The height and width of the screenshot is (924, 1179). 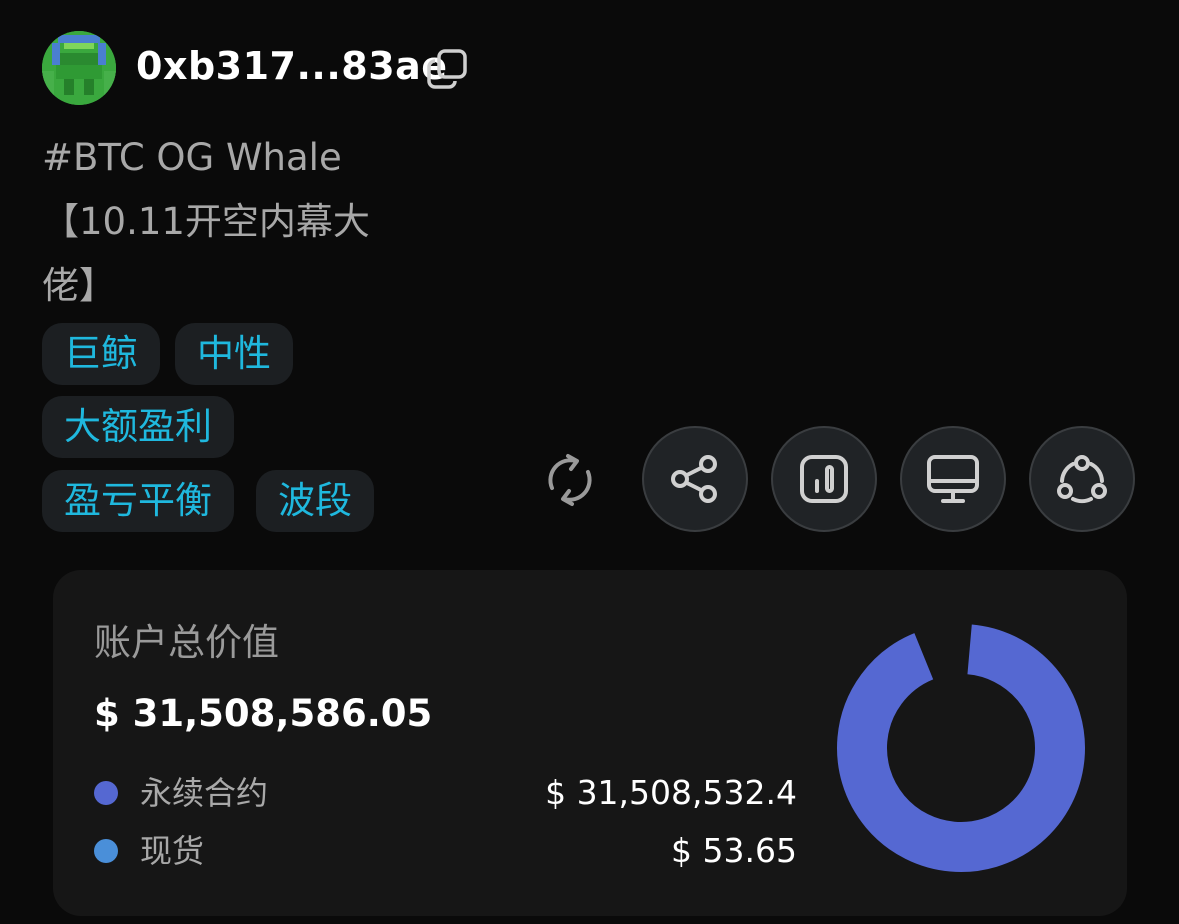 I want to click on tag-neutral: 中性, so click(x=234, y=354).